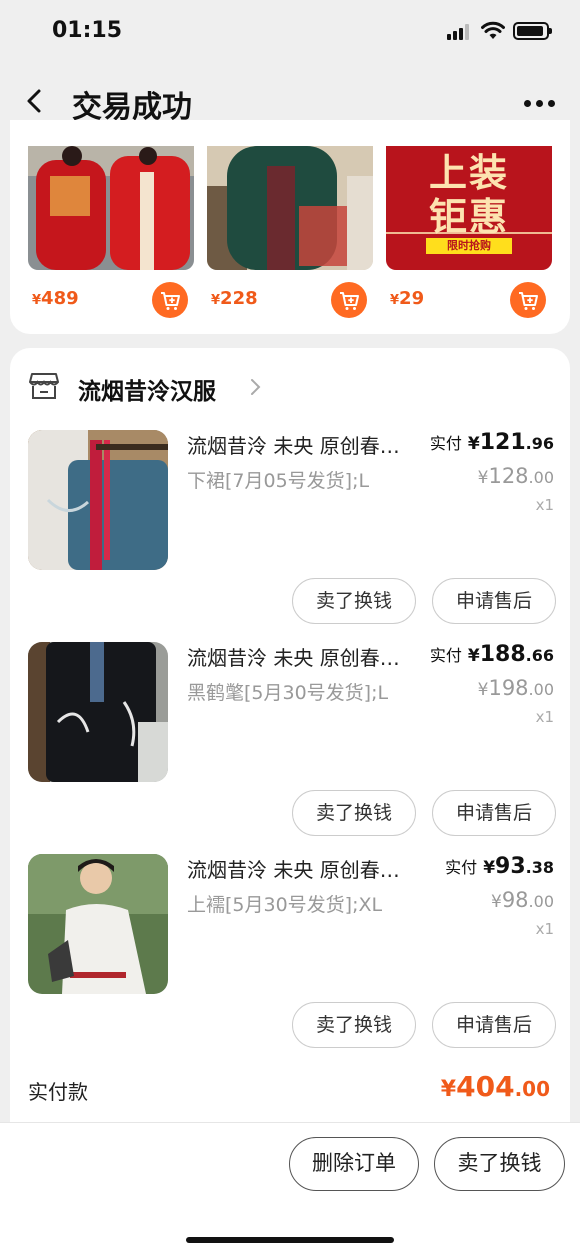 The width and height of the screenshot is (580, 1255). Describe the element at coordinates (515, 688) in the screenshot. I see `original-price: ¥198.00` at that location.